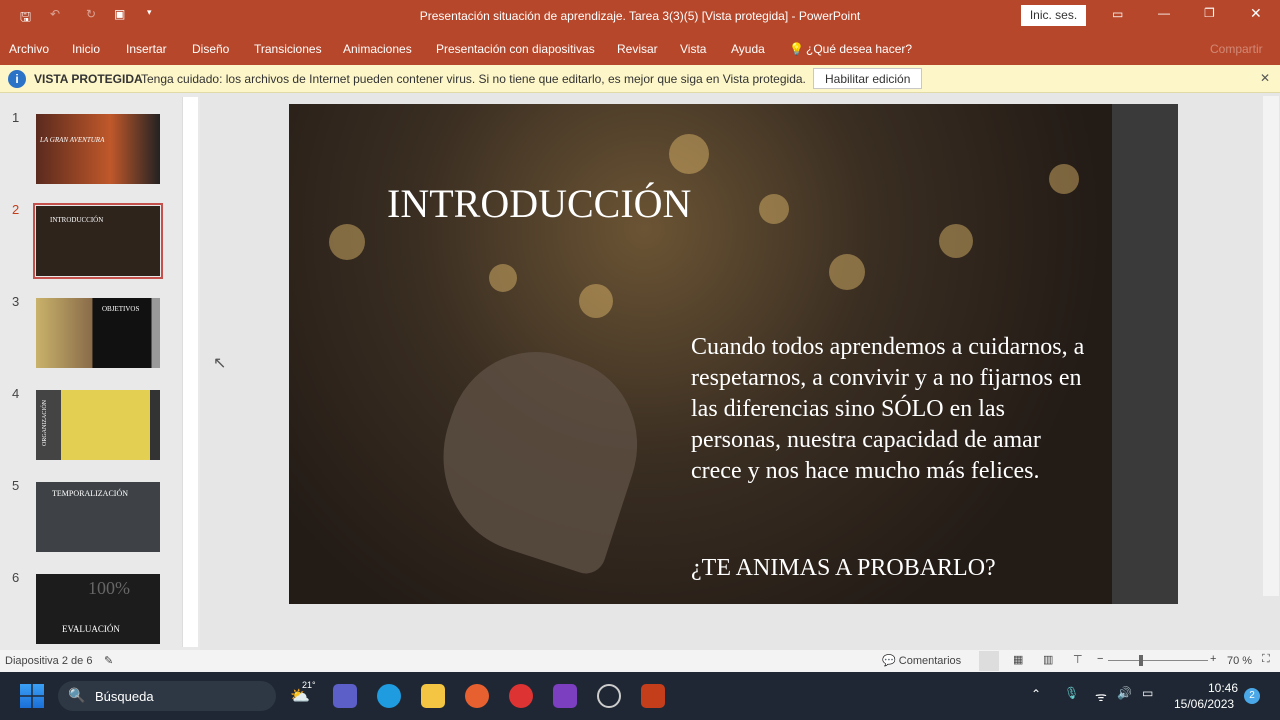 The image size is (1280, 720). I want to click on search-icon: 🔍, so click(77, 695).